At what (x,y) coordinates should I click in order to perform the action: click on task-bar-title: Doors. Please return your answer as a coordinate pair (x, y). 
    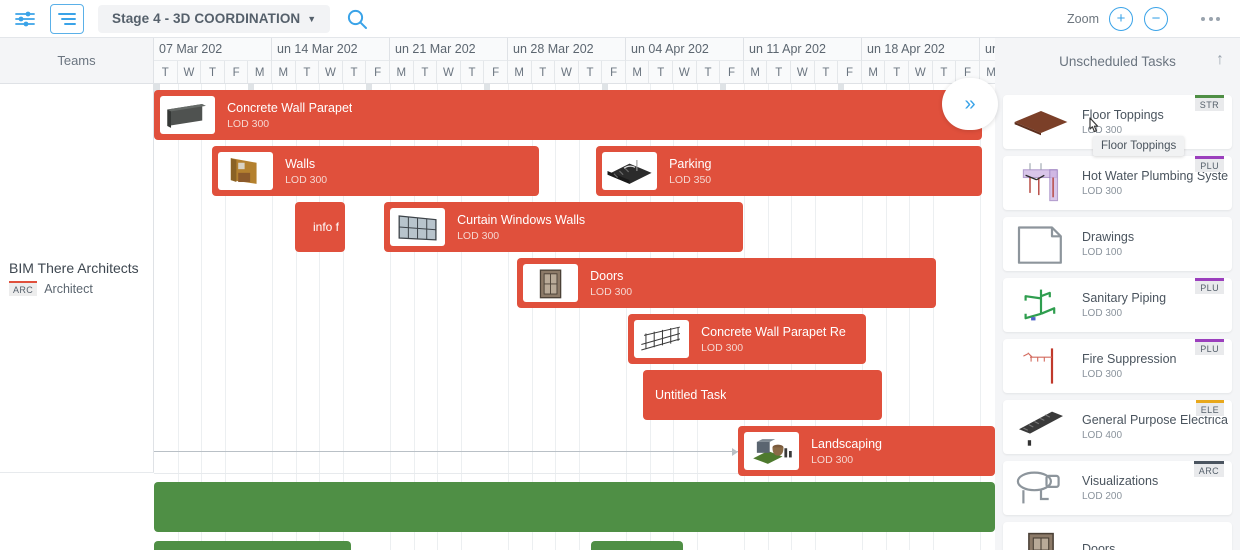
    Looking at the image, I should click on (607, 275).